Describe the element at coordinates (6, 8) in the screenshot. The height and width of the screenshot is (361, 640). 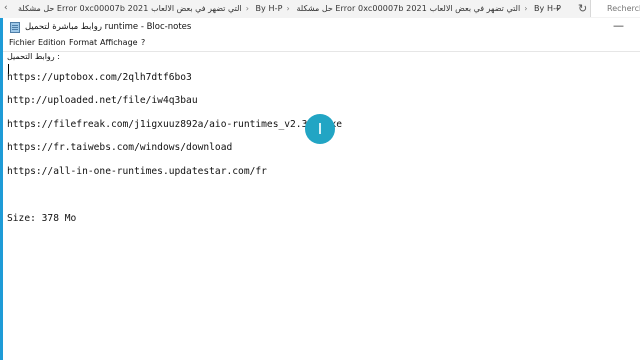
I see `chevron-left-icon: ‹` at that location.